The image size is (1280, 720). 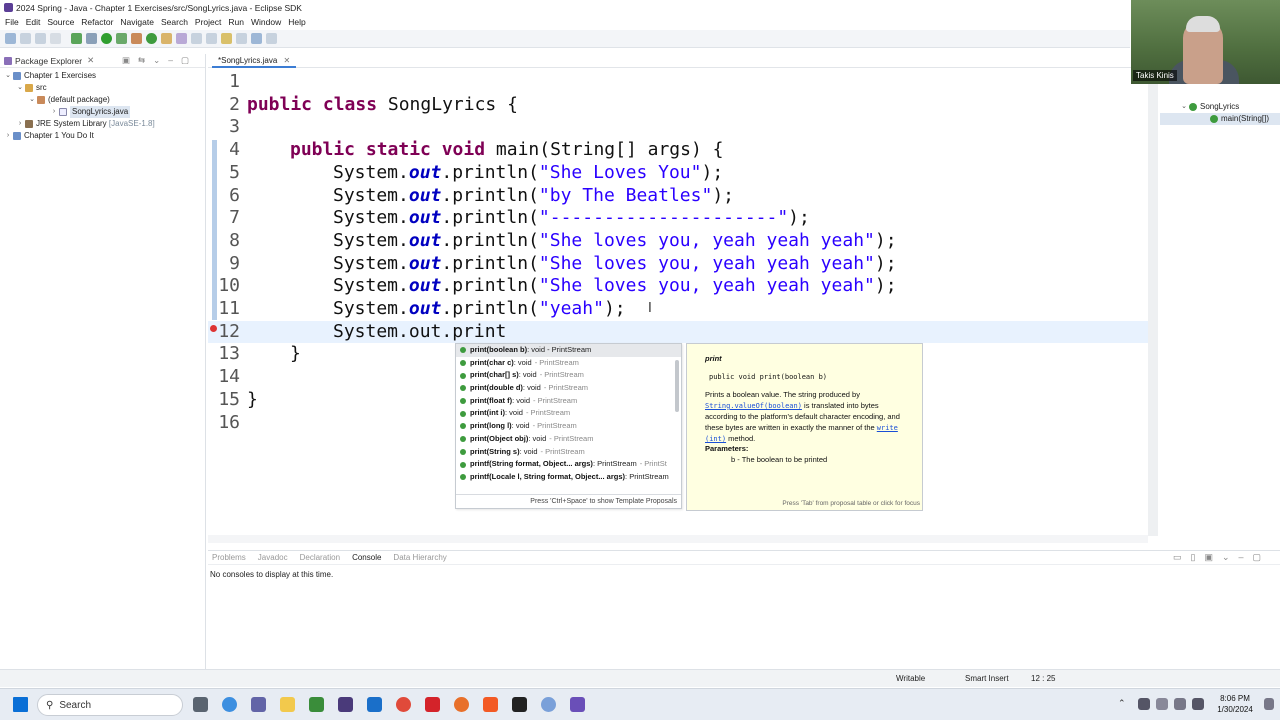 What do you see at coordinates (419, 557) in the screenshot?
I see `tab-data-hierarchy: Data Hierarchy` at bounding box center [419, 557].